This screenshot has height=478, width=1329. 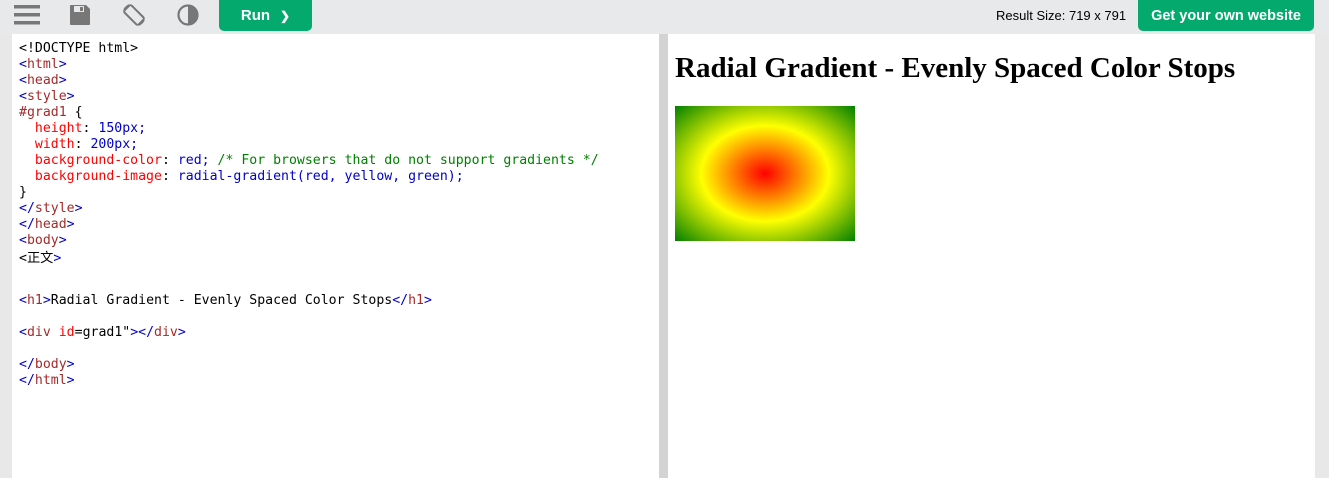 I want to click on code-line: height: 150px;, so click(x=90, y=128).